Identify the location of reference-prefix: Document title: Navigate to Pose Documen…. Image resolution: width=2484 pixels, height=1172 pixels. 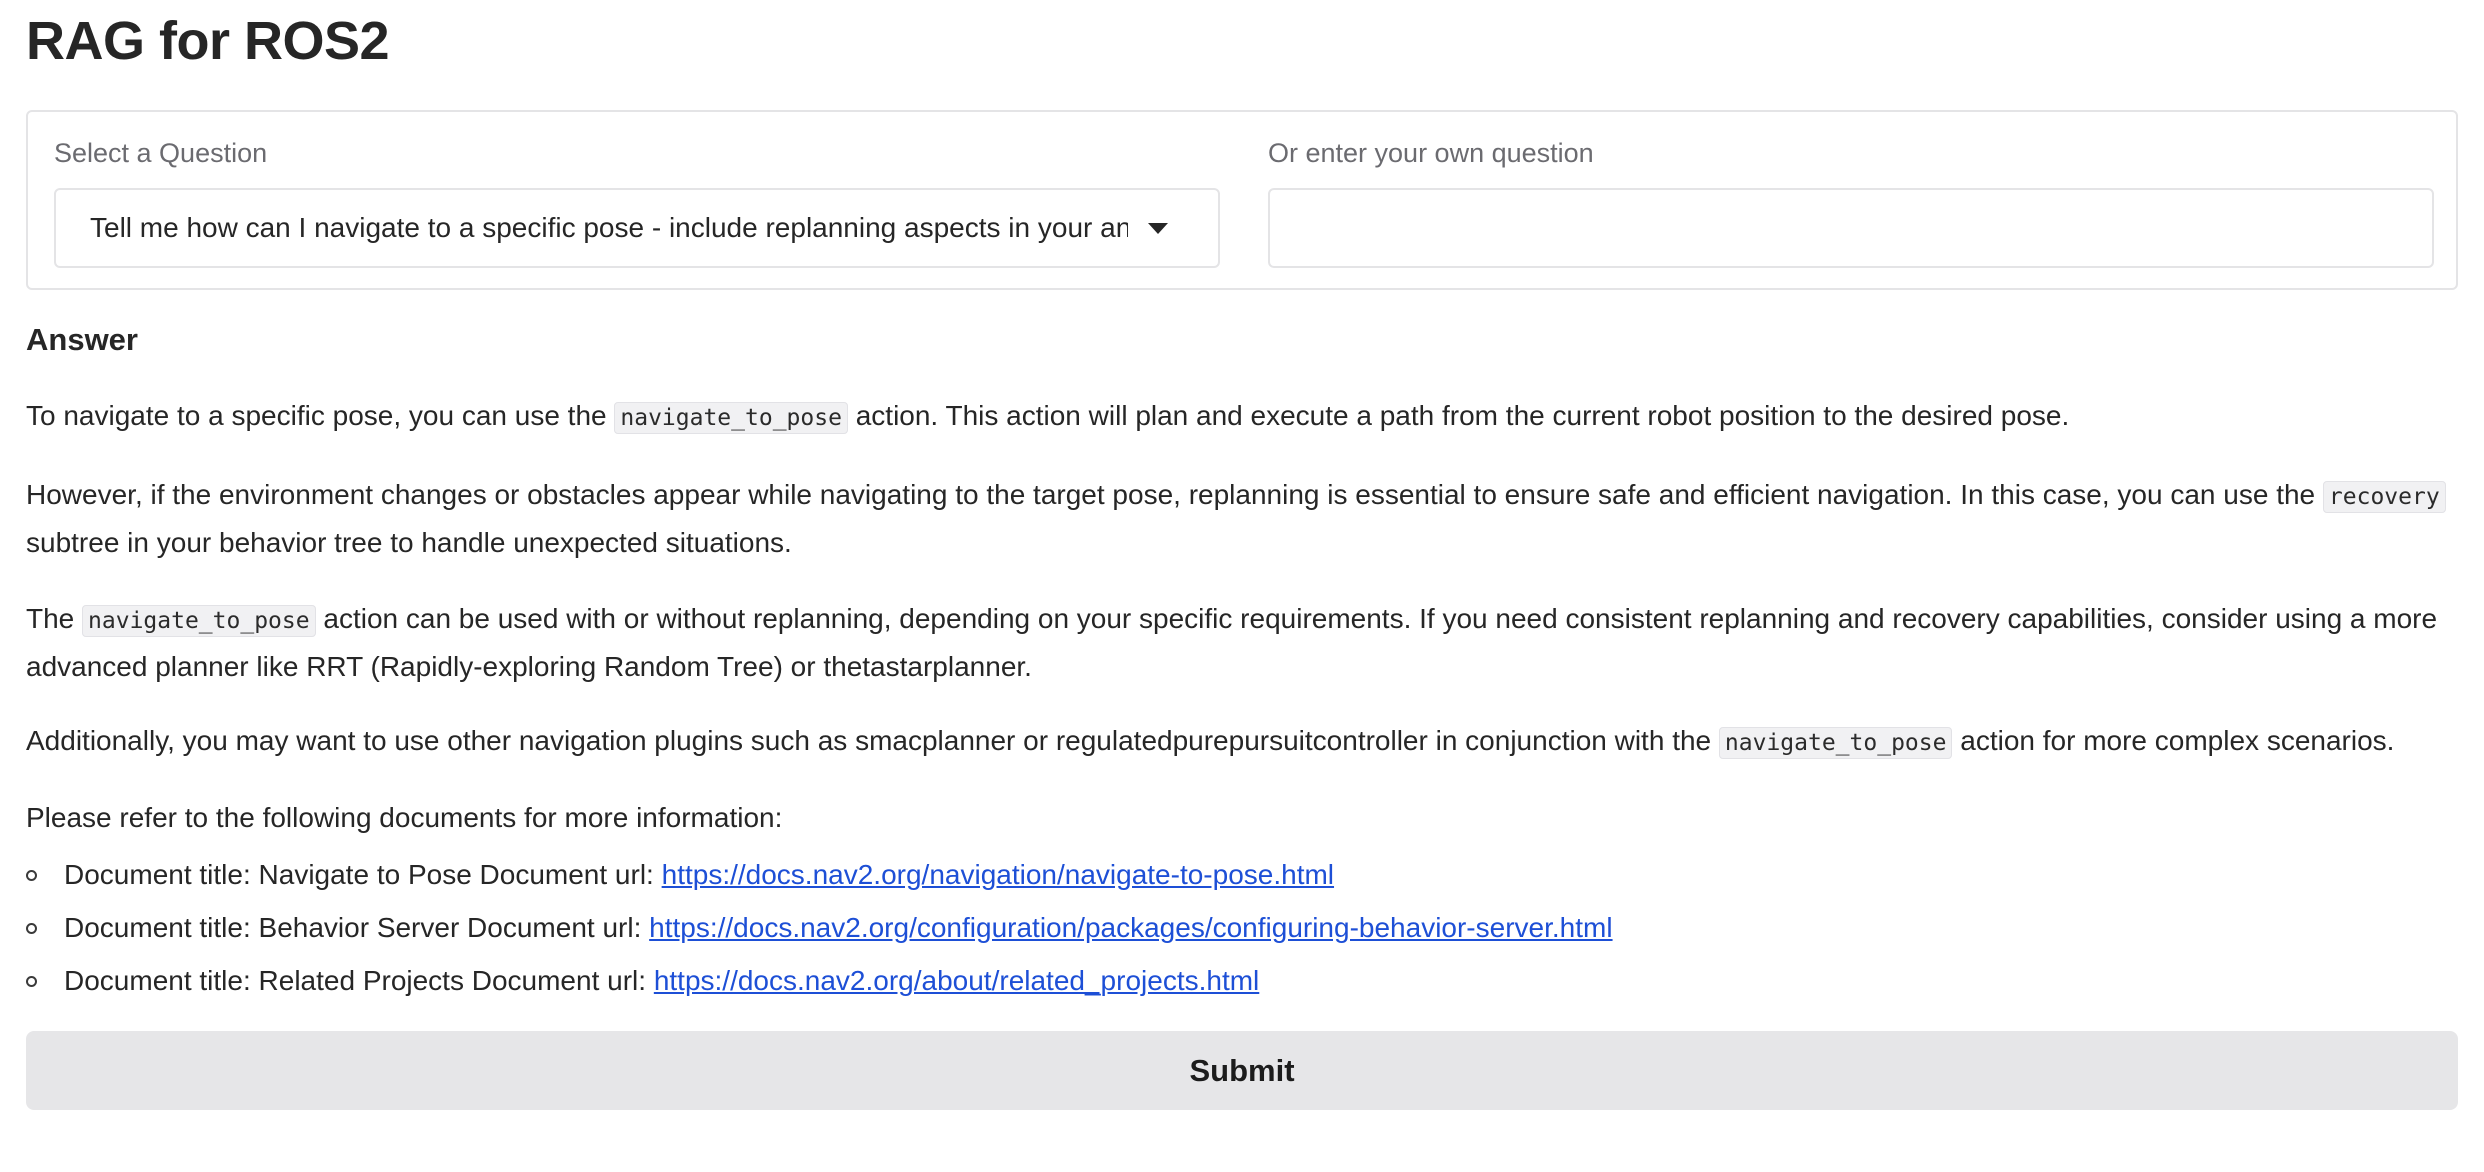
(363, 874).